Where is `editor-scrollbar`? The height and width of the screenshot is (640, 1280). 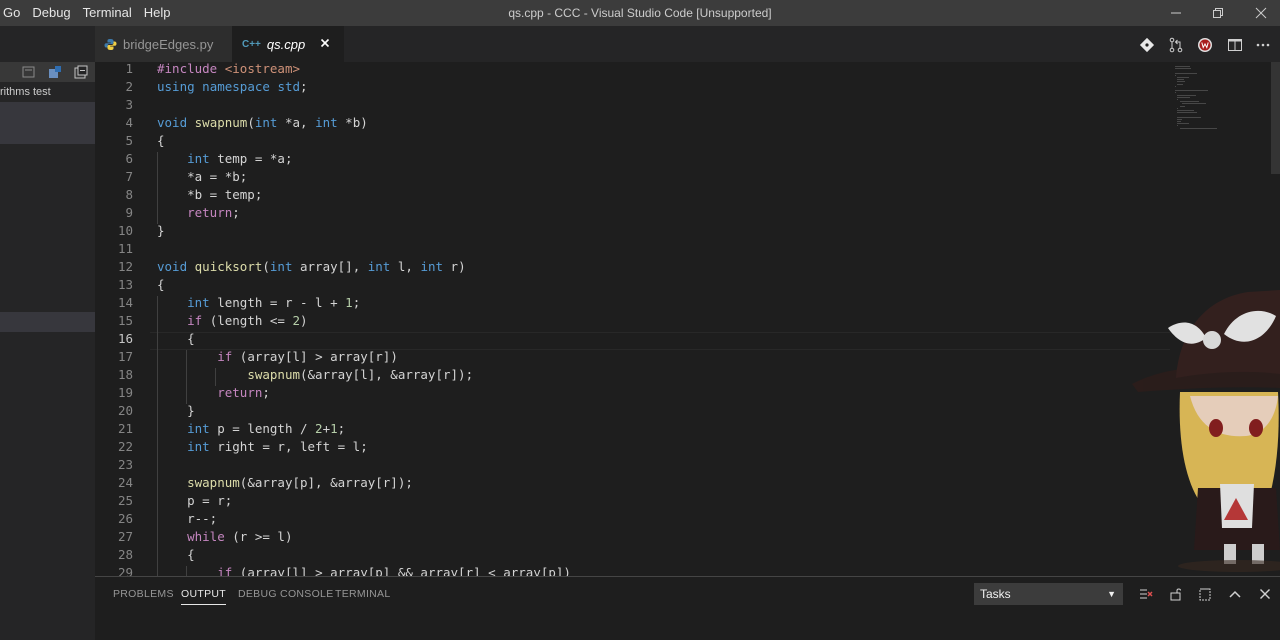 editor-scrollbar is located at coordinates (1275, 319).